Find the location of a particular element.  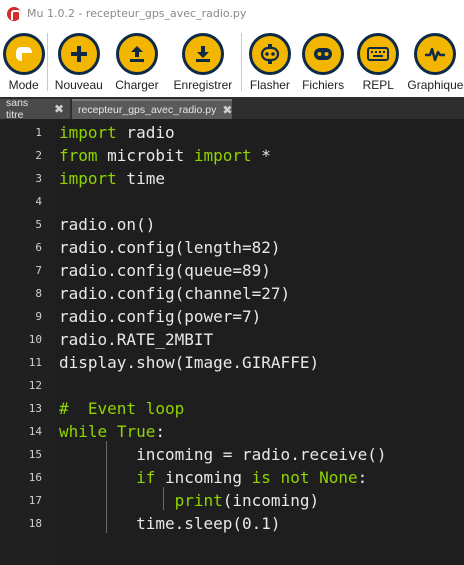

code-text: radio.config(channel=27) is located at coordinates (174, 293).